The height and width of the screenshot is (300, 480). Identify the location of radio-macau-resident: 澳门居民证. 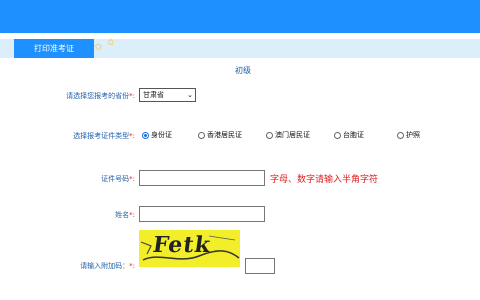
(288, 135).